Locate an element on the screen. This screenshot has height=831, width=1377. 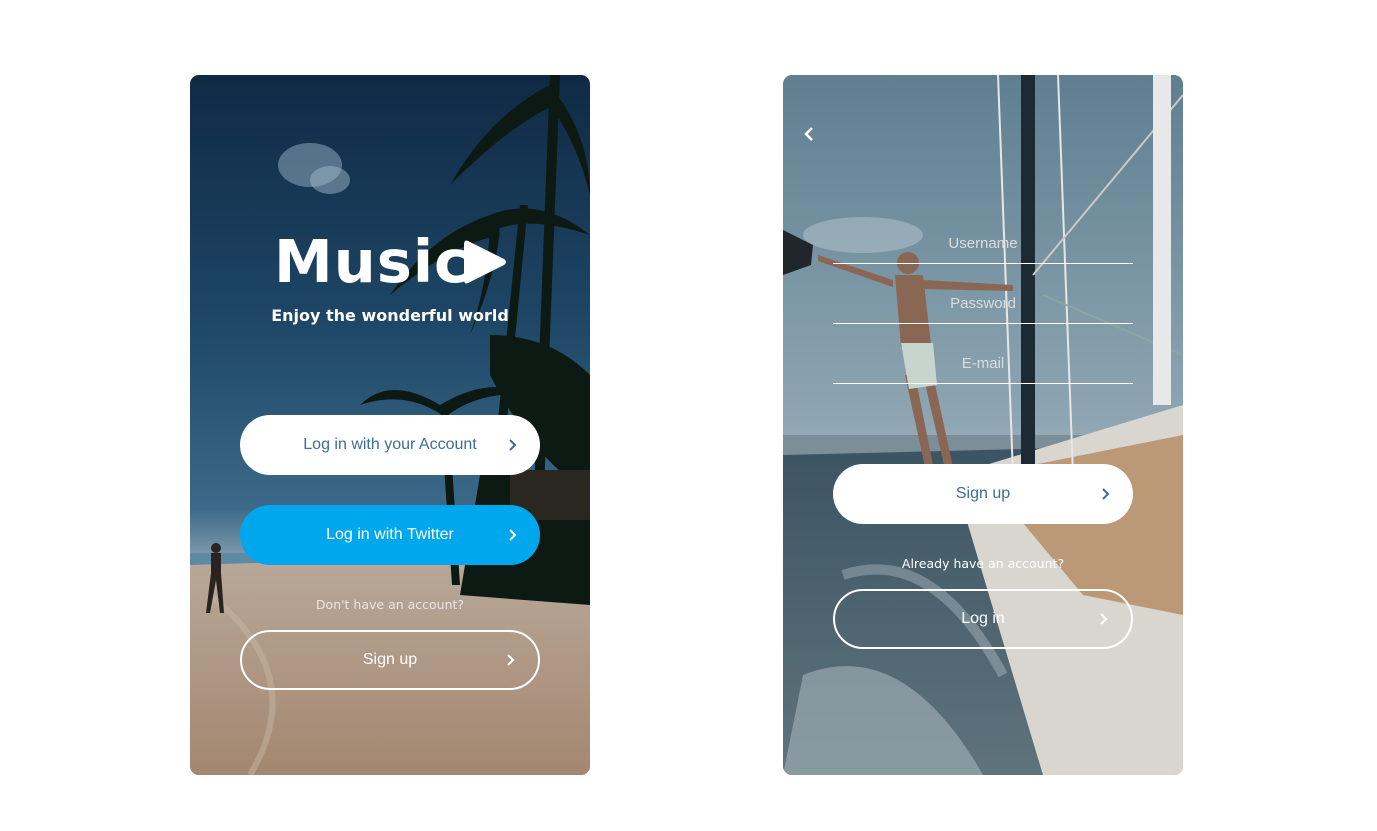
password-input is located at coordinates (983, 303).